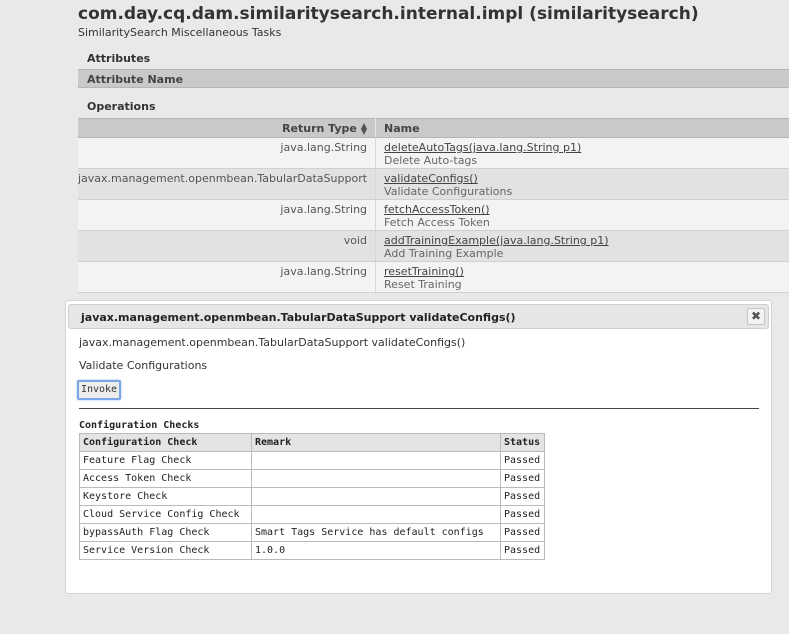 This screenshot has height=634, width=789. What do you see at coordinates (121, 106) in the screenshot?
I see `operations-heading: Operations` at bounding box center [121, 106].